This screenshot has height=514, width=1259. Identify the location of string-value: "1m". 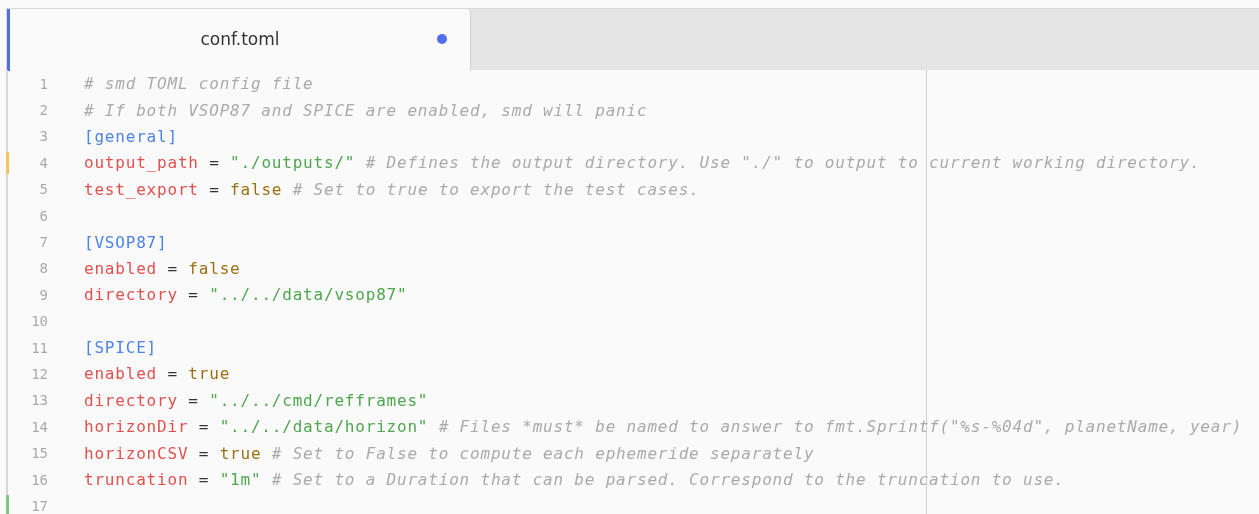
(240, 480).